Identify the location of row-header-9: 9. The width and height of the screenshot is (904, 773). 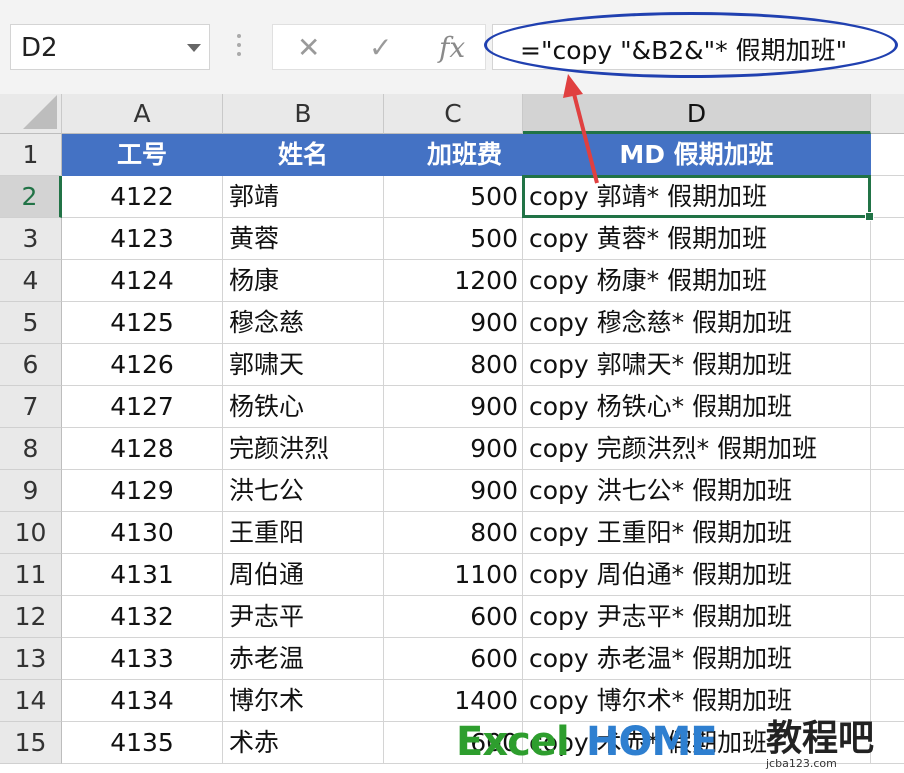
(31, 491).